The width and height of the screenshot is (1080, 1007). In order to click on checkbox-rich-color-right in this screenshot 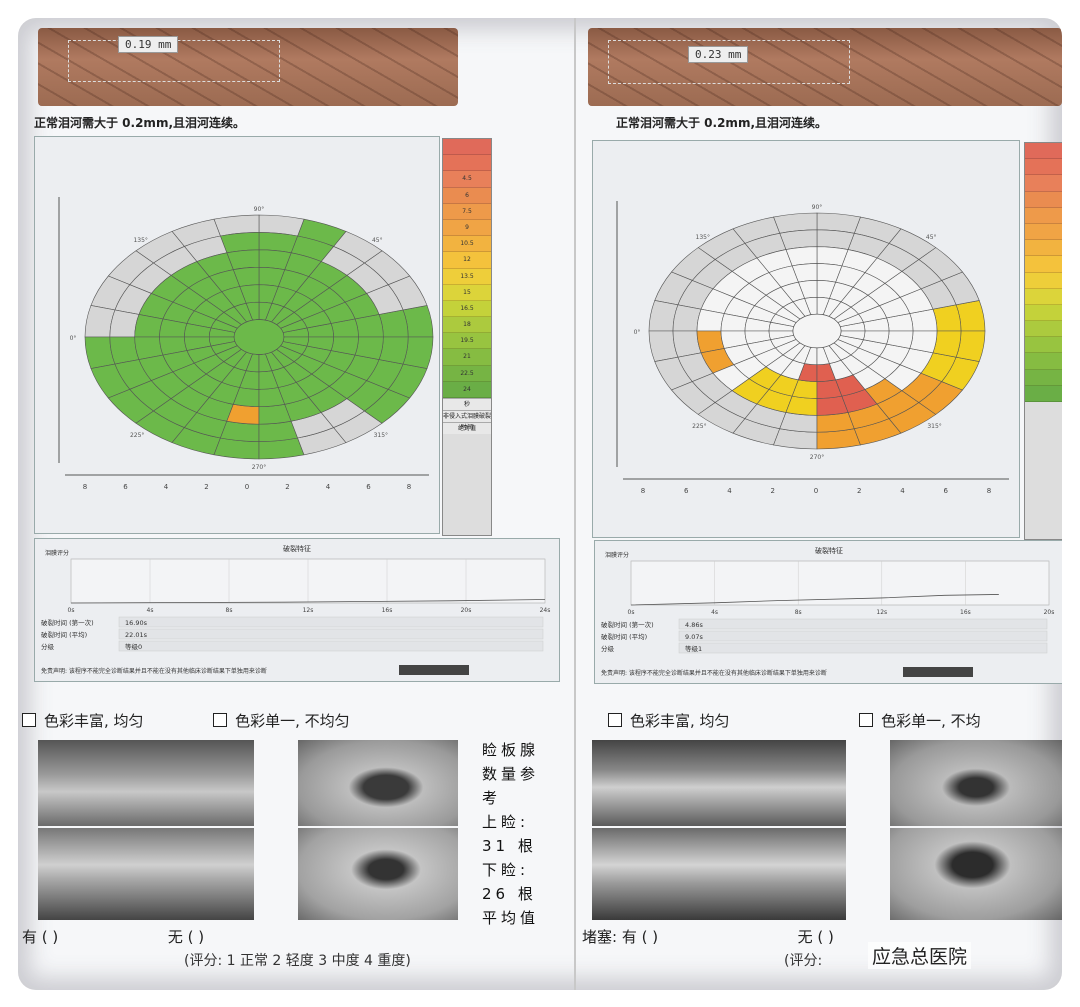, I will do `click(615, 720)`.